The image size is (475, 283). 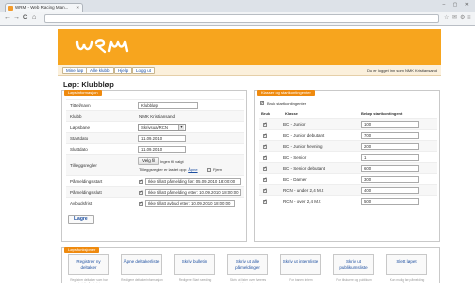 What do you see at coordinates (162, 127) in the screenshot?
I see `track-select: Skrivsua/RCN ▼` at bounding box center [162, 127].